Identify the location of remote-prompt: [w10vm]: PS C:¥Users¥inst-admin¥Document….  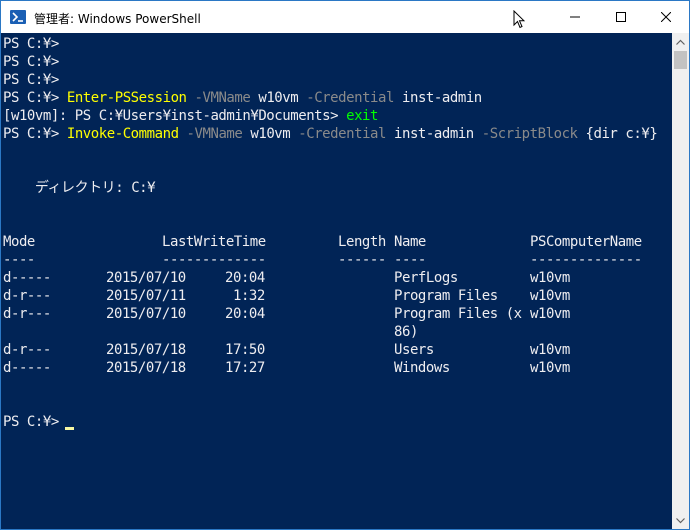
(175, 116).